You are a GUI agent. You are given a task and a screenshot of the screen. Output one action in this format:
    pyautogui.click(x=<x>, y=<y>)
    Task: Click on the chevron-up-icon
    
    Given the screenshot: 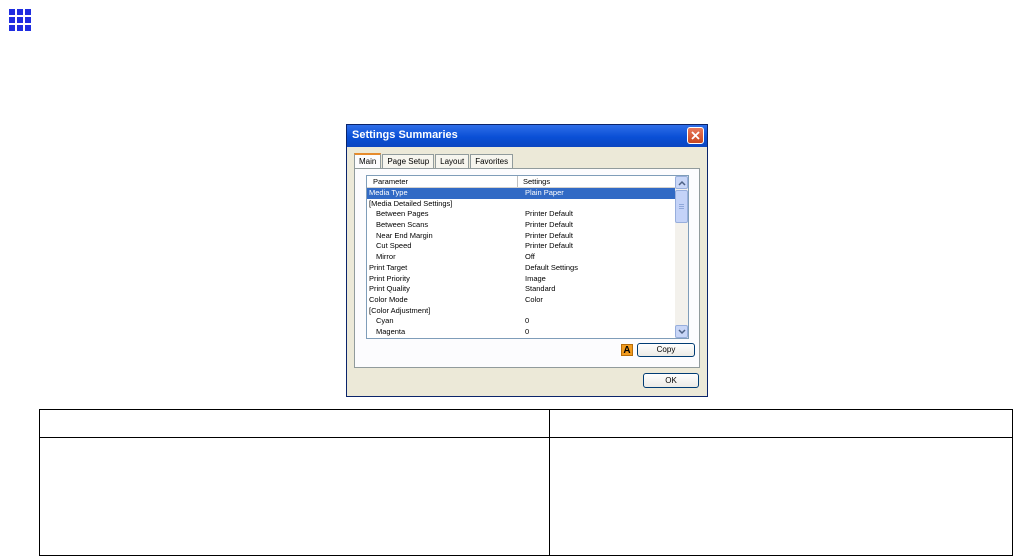 What is the action you would take?
    pyautogui.click(x=682, y=183)
    